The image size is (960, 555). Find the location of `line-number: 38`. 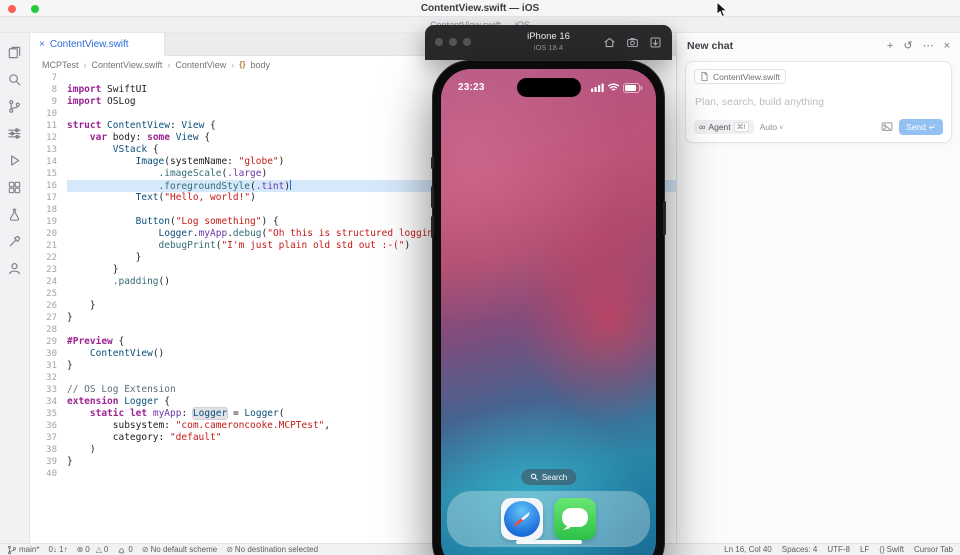

line-number: 38 is located at coordinates (51, 450).